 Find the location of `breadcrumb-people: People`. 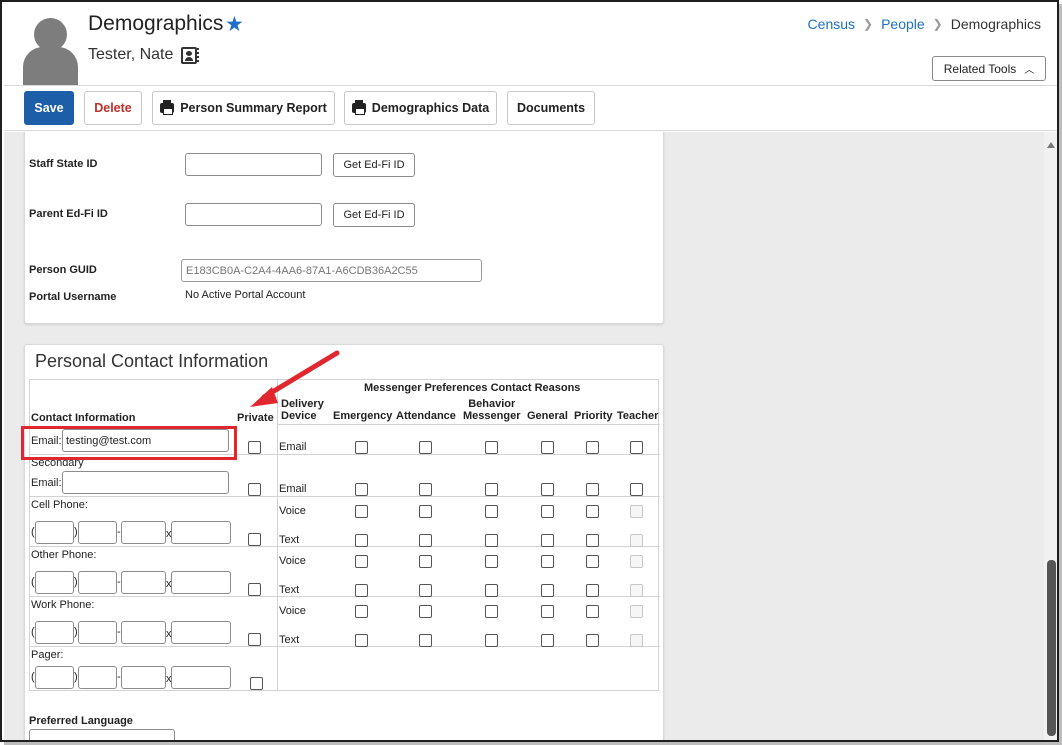

breadcrumb-people: People is located at coordinates (903, 24).